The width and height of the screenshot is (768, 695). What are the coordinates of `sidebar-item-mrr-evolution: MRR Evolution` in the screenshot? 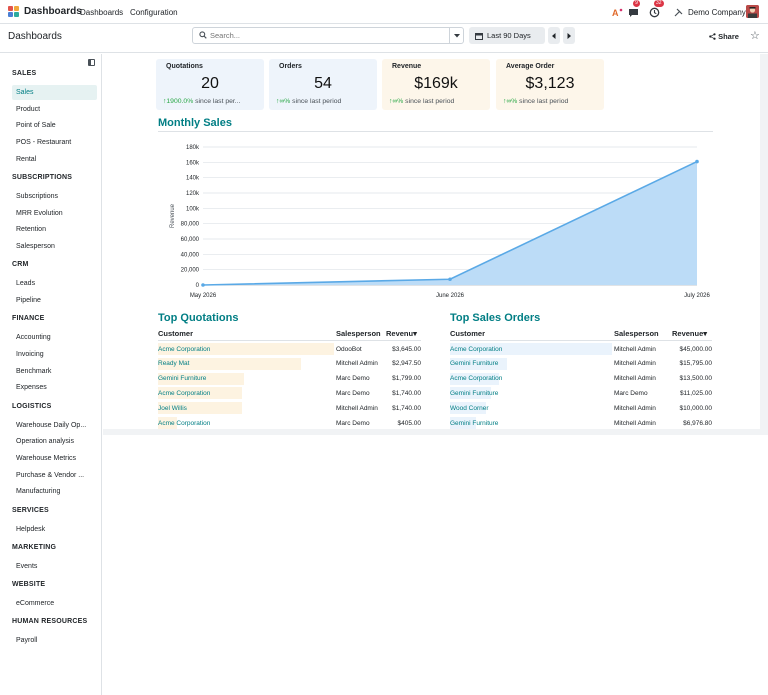 It's located at (54, 213).